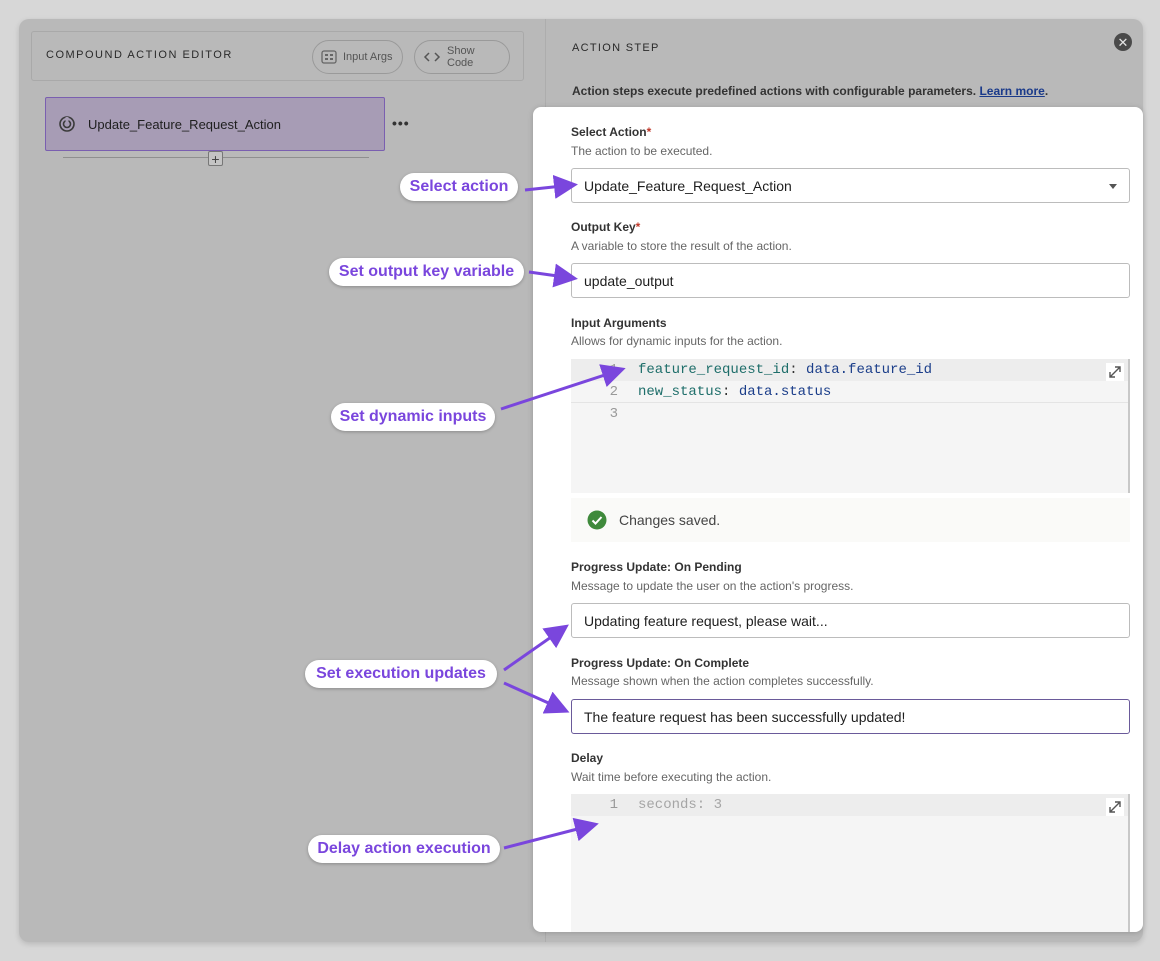 This screenshot has width=1160, height=961. Describe the element at coordinates (401, 674) in the screenshot. I see `annotation-execution-updates: Set execution updates` at that location.